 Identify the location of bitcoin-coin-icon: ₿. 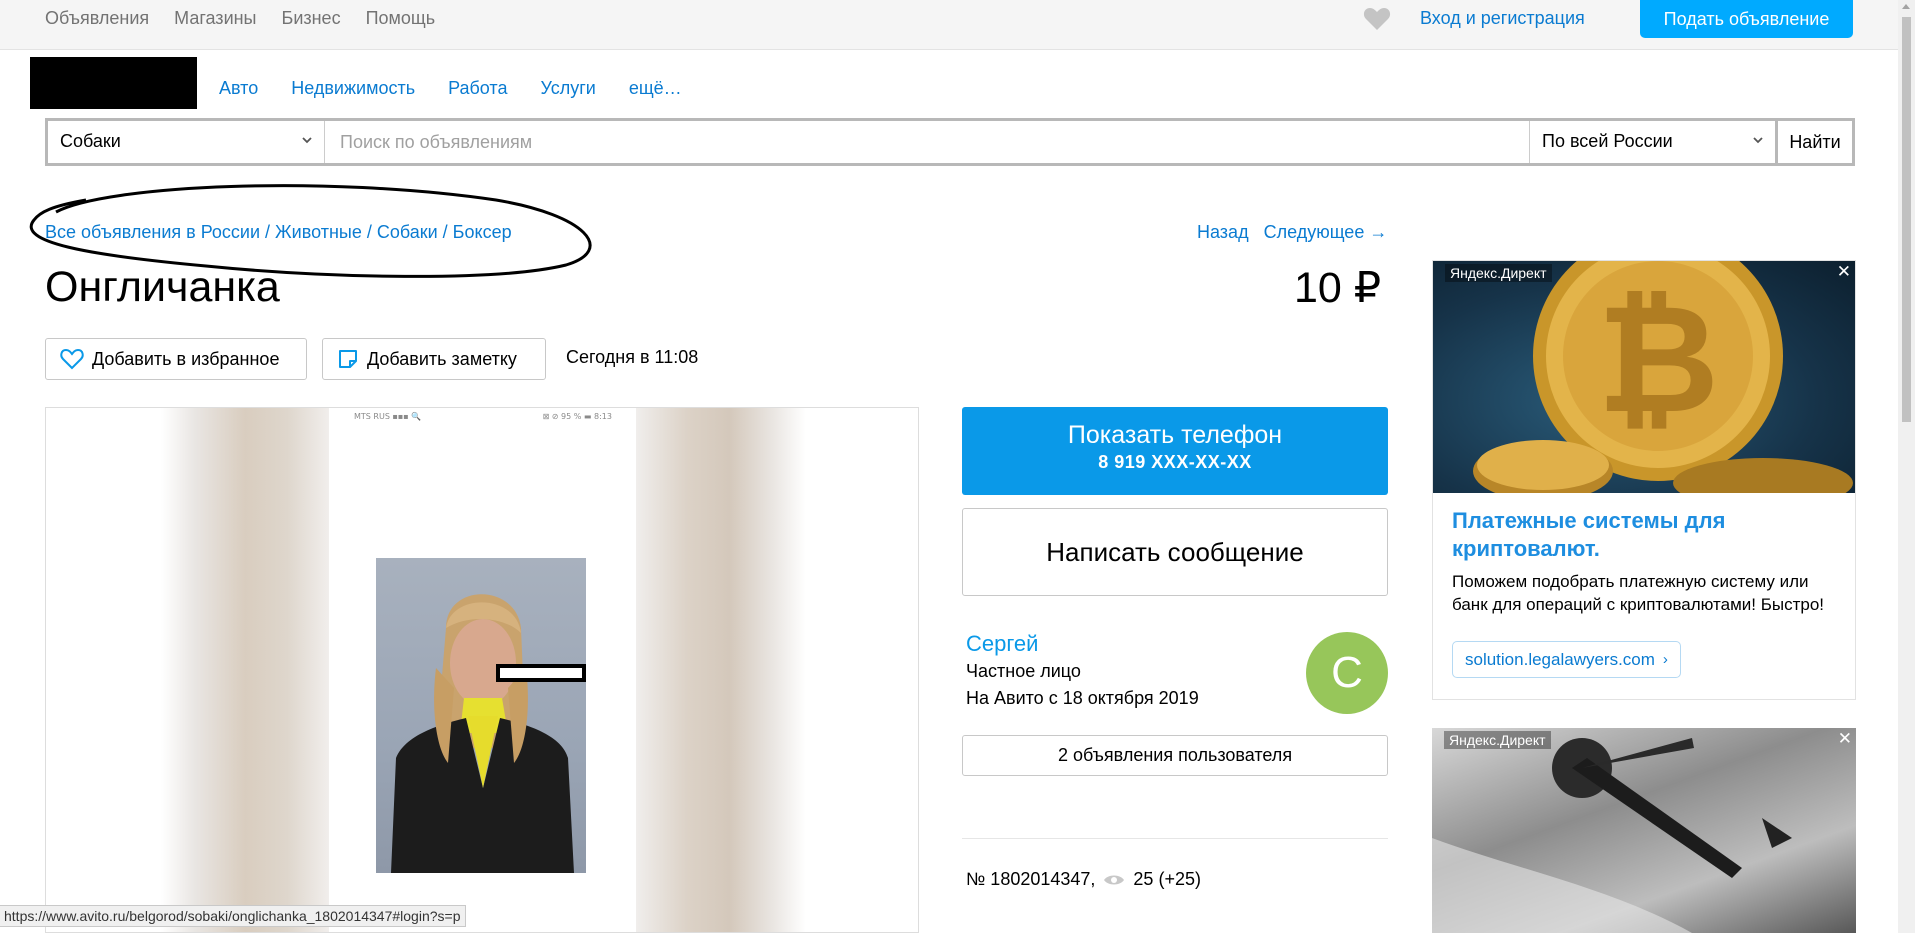
(1663, 377).